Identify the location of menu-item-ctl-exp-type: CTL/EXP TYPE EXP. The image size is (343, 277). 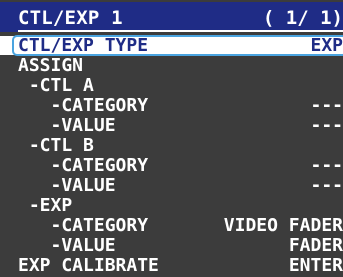
(171, 45).